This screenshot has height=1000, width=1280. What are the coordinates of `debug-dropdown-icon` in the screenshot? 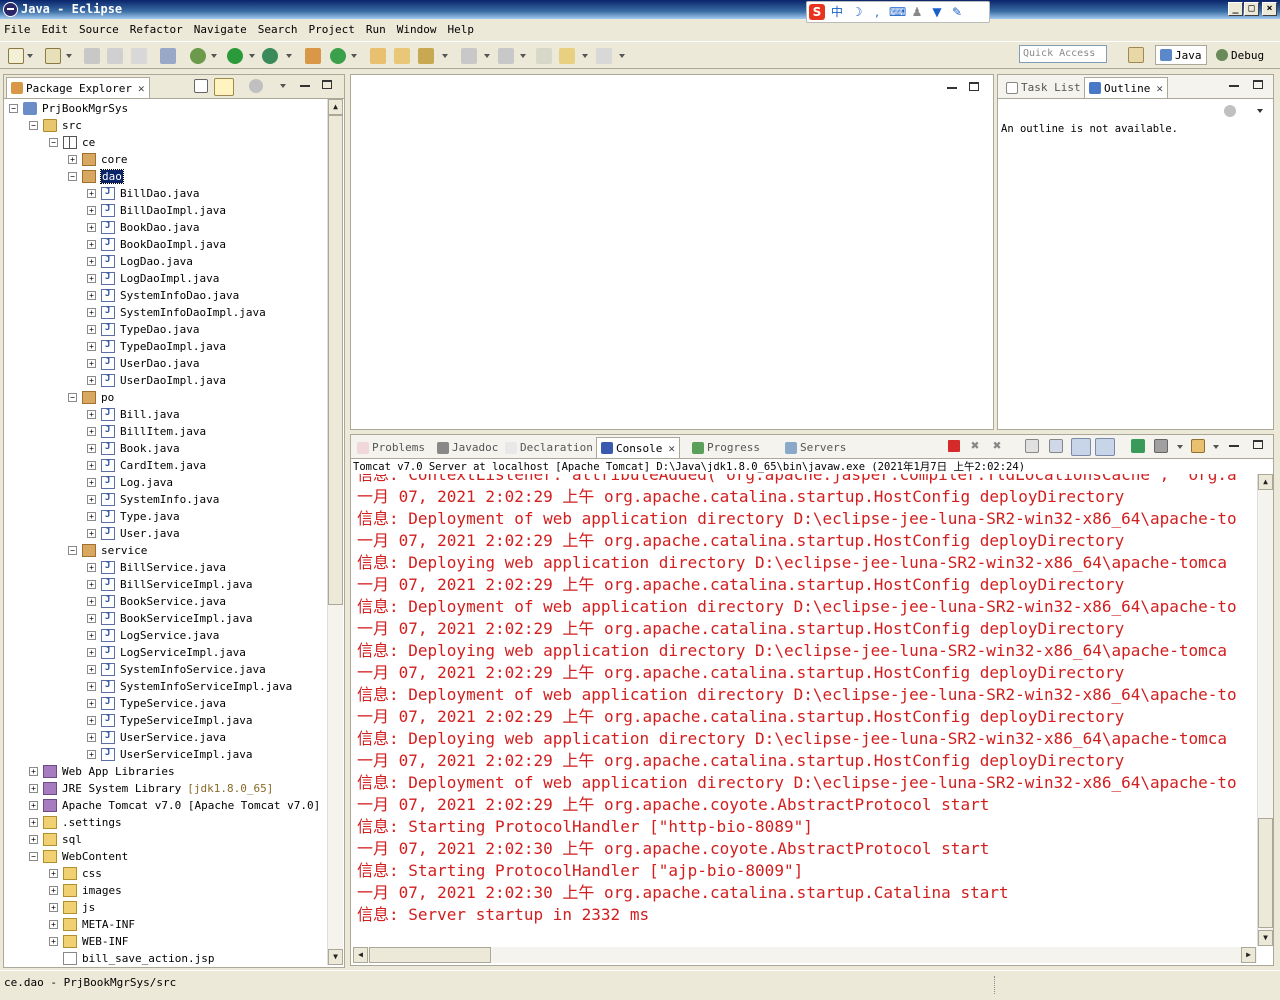 It's located at (214, 56).